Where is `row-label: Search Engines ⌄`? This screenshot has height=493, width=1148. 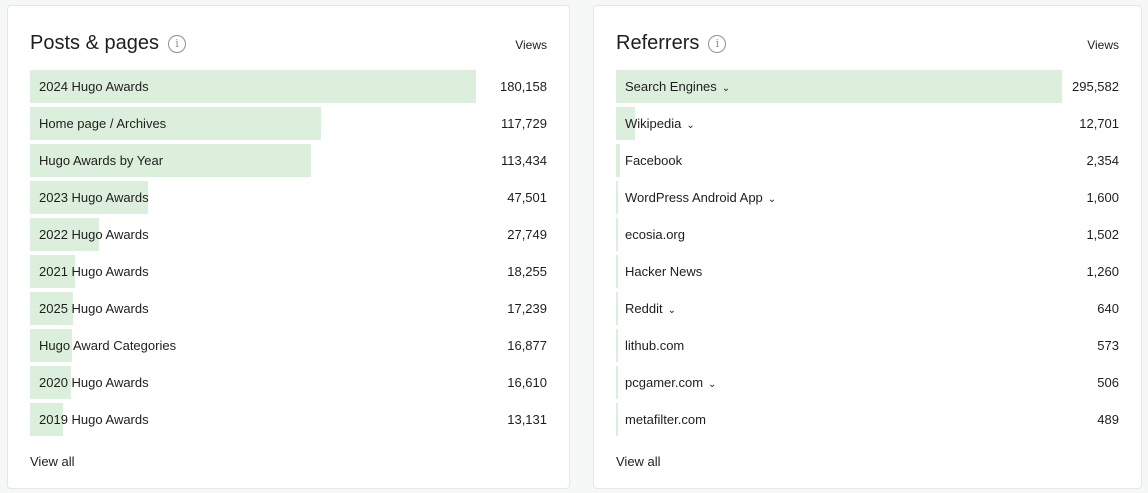
row-label: Search Engines ⌄ is located at coordinates (677, 86).